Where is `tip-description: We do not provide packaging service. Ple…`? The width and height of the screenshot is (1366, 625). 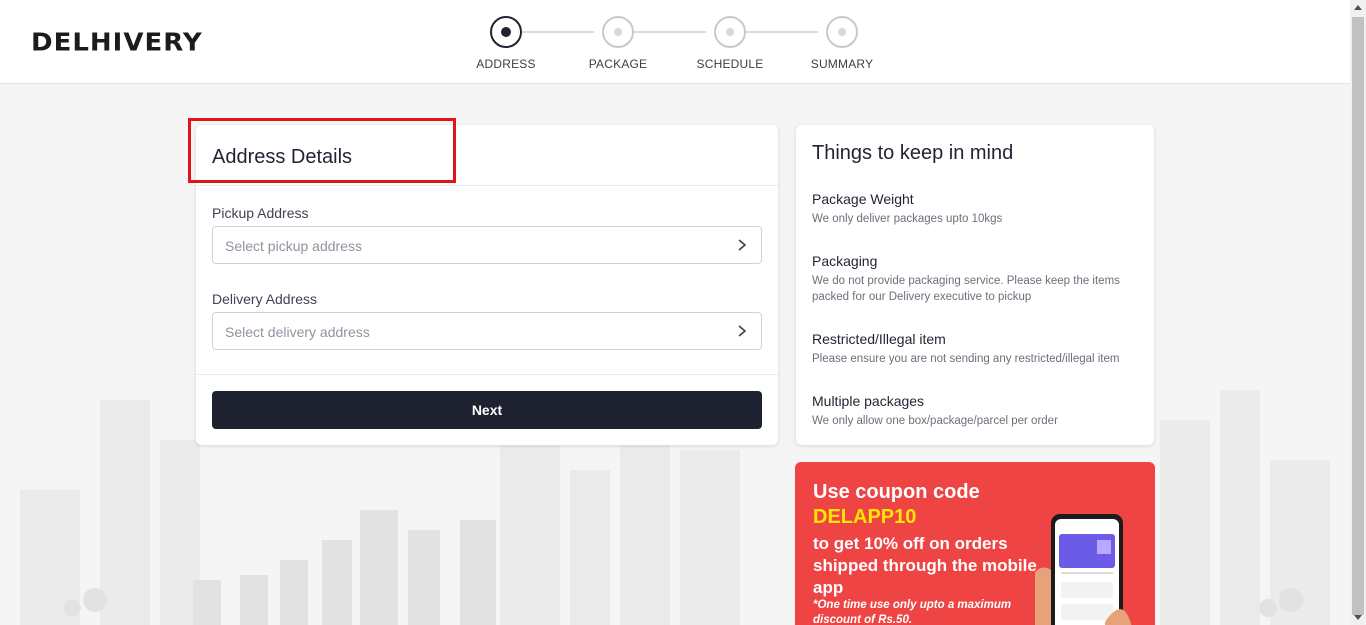 tip-description: We do not provide packaging service. Ple… is located at coordinates (966, 289).